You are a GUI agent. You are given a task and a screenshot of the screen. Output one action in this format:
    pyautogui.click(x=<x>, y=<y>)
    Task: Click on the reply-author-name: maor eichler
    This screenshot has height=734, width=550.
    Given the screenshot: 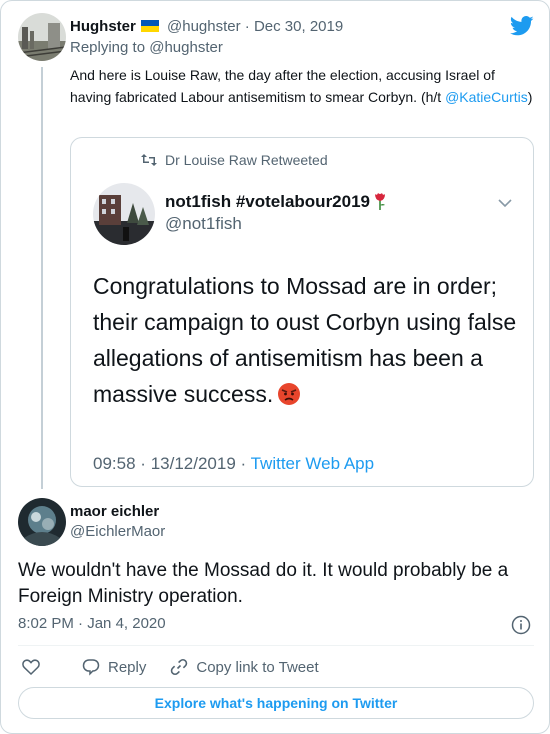 What is the action you would take?
    pyautogui.click(x=114, y=511)
    